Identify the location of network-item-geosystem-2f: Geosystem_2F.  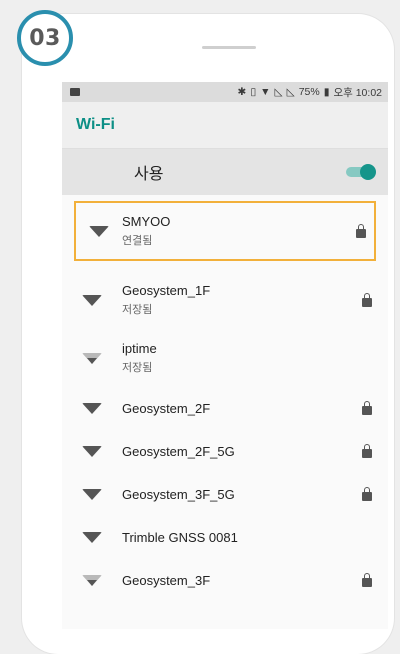
(225, 408).